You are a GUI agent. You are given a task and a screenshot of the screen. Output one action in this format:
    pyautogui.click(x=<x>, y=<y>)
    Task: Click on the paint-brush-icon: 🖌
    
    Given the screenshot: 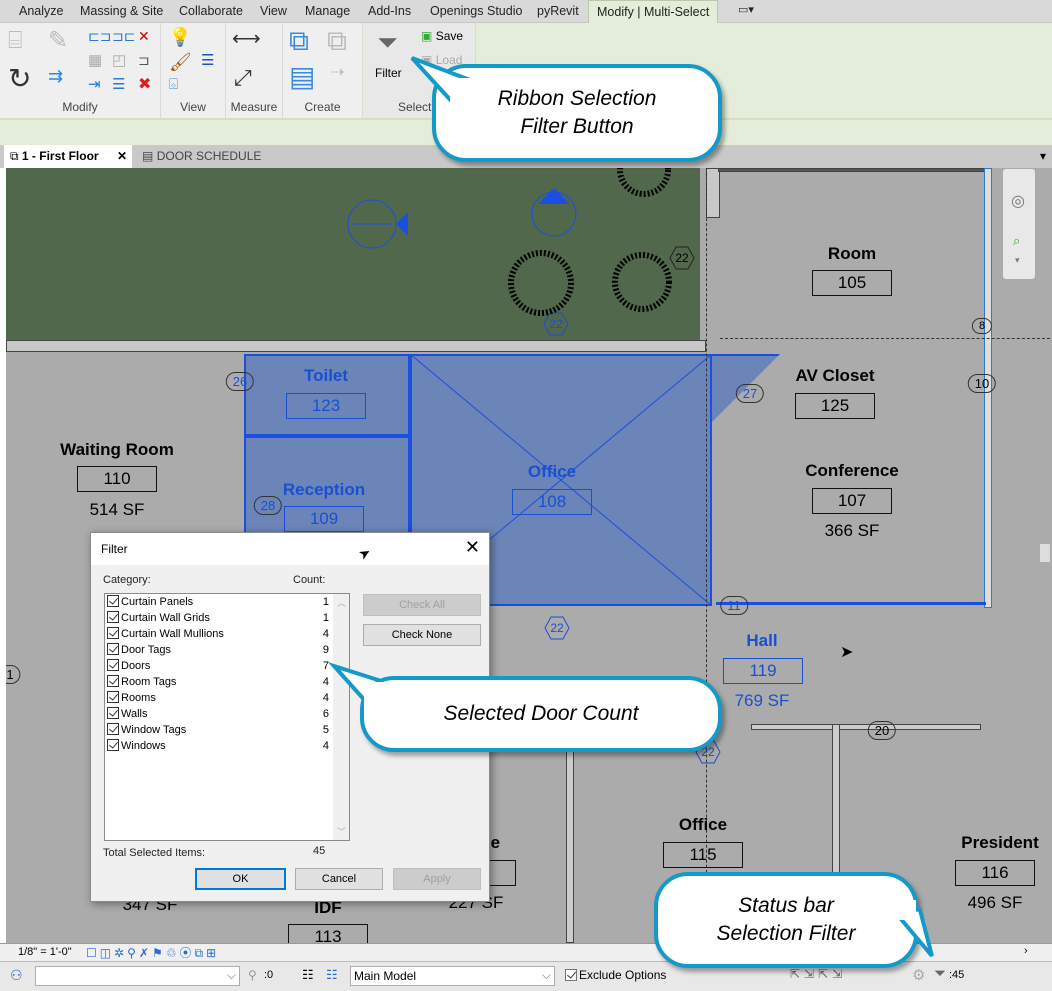 What is the action you would take?
    pyautogui.click(x=180, y=62)
    